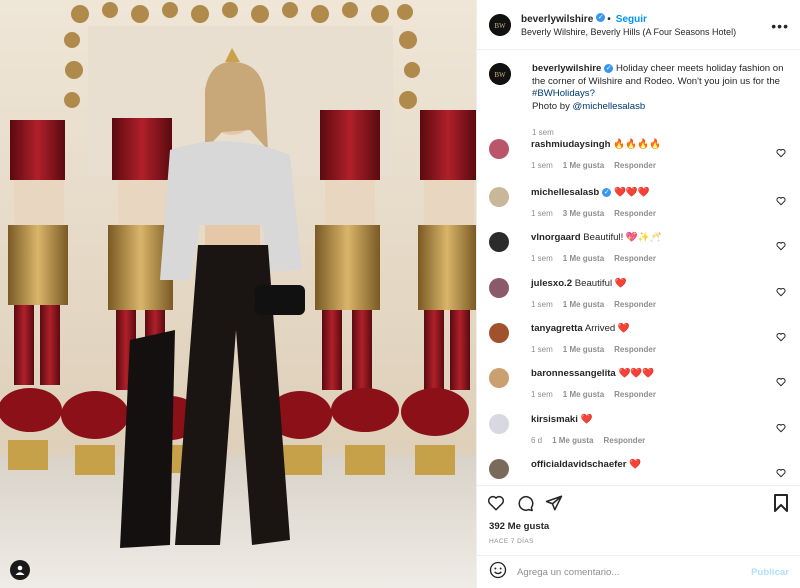 This screenshot has width=800, height=588. What do you see at coordinates (557, 328) in the screenshot?
I see `commenter-username: tanyagretta` at bounding box center [557, 328].